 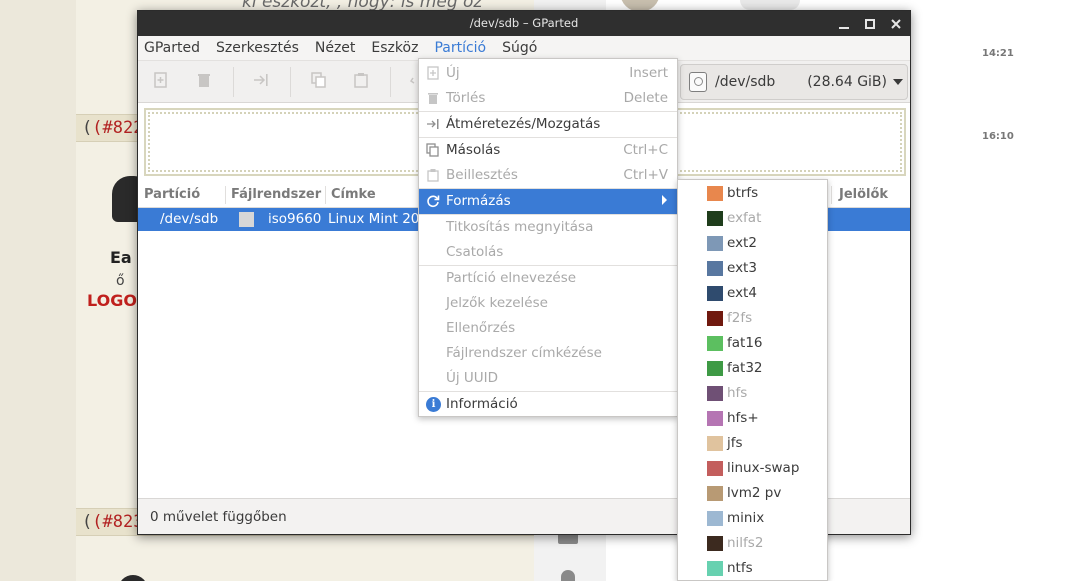 I want to click on minimize-button, so click(x=844, y=24).